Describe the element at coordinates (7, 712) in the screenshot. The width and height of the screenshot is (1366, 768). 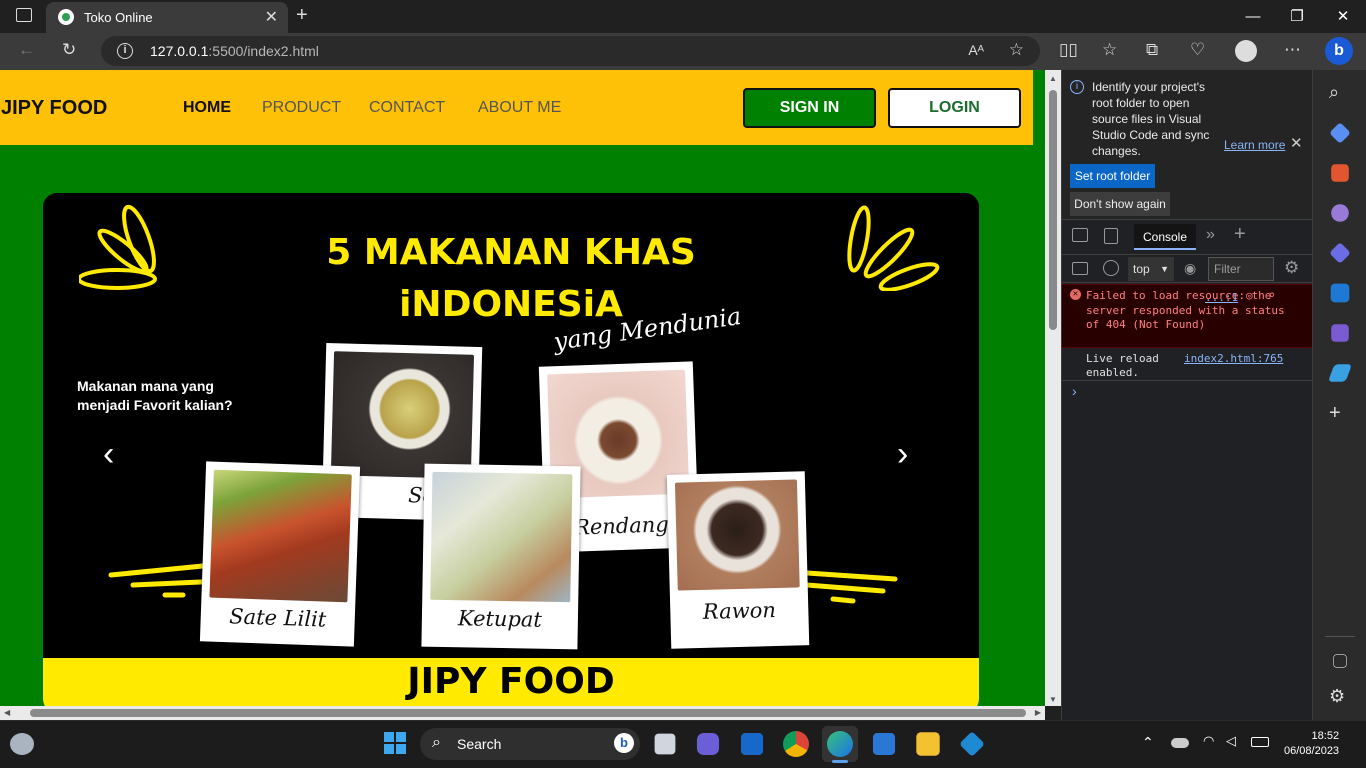
I see `scroll-left-icon: ◀` at that location.